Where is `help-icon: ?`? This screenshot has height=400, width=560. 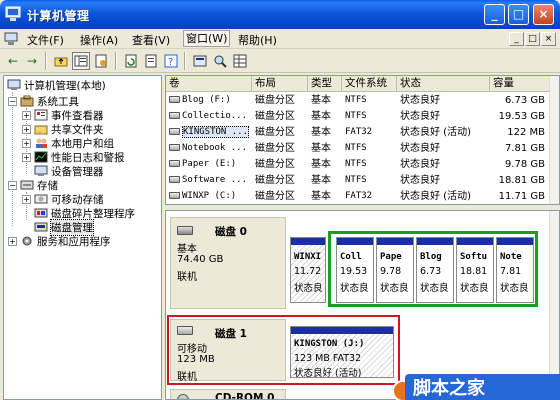 help-icon: ? is located at coordinates (171, 61).